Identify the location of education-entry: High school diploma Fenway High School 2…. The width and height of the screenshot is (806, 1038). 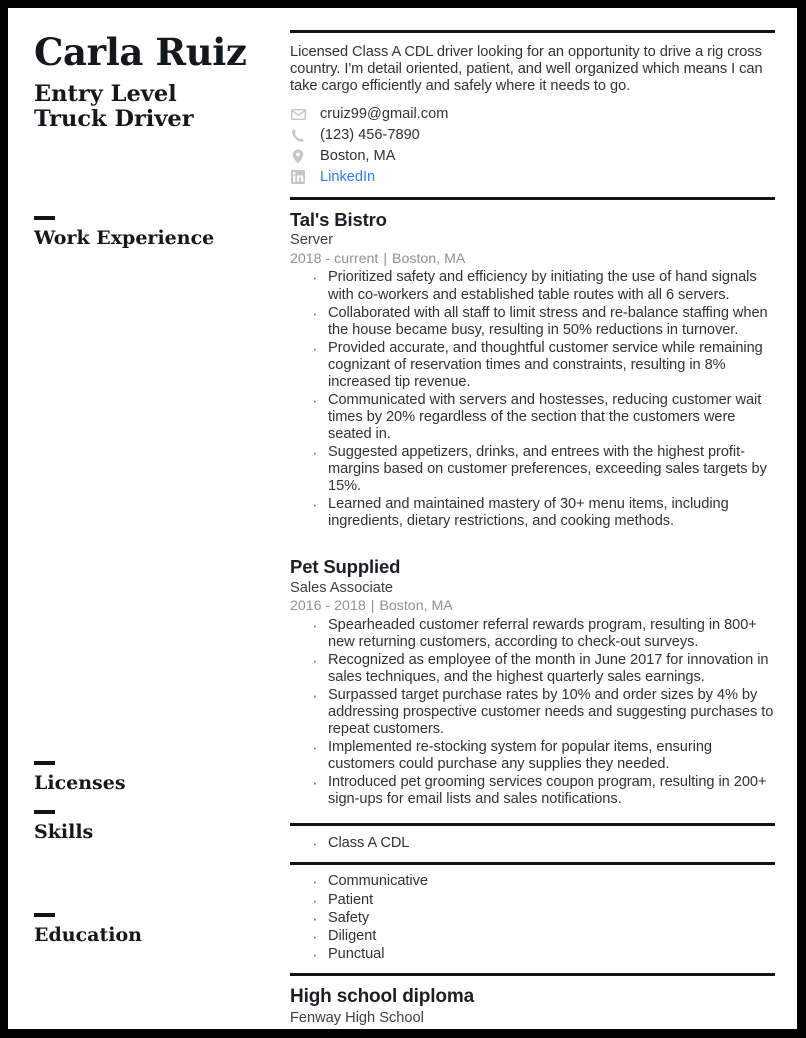
(532, 1007).